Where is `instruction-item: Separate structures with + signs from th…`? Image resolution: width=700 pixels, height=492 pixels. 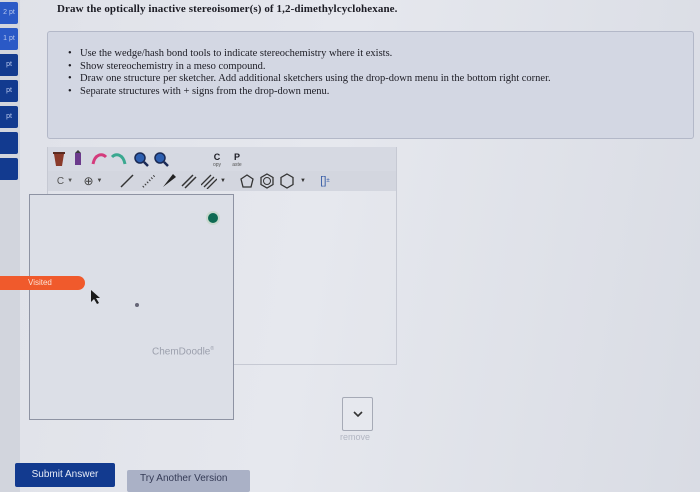 instruction-item: Separate structures with + signs from th… is located at coordinates (379, 92).